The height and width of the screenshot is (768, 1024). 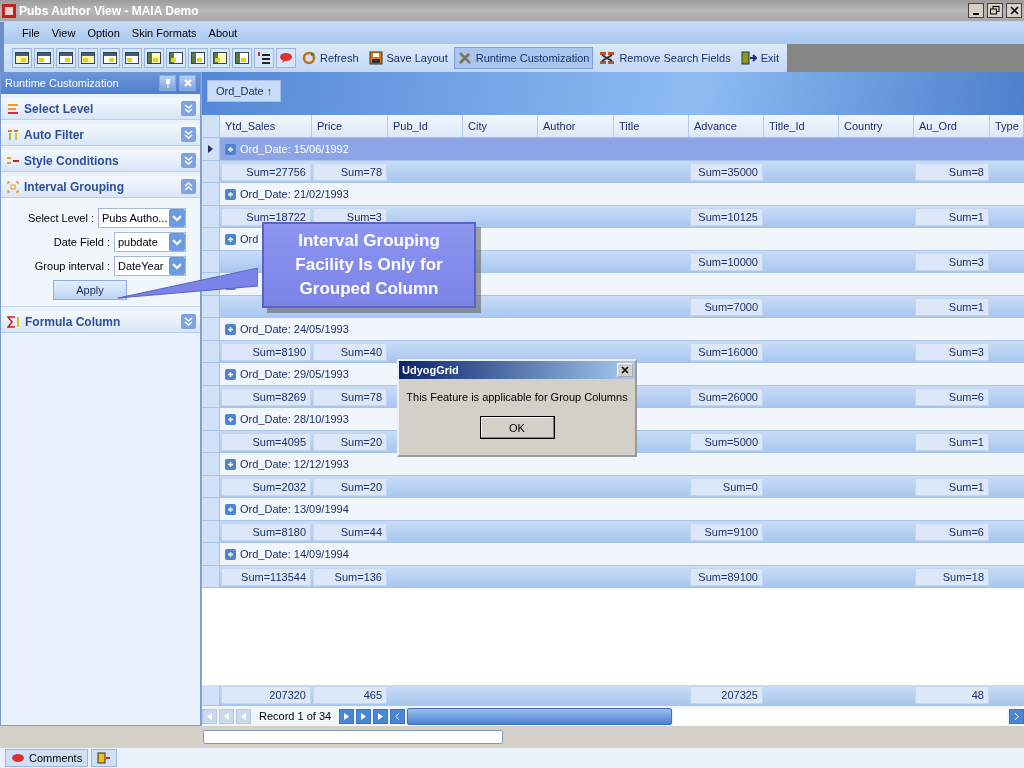 I want to click on sum-cell: Sum=0, so click(x=726, y=486).